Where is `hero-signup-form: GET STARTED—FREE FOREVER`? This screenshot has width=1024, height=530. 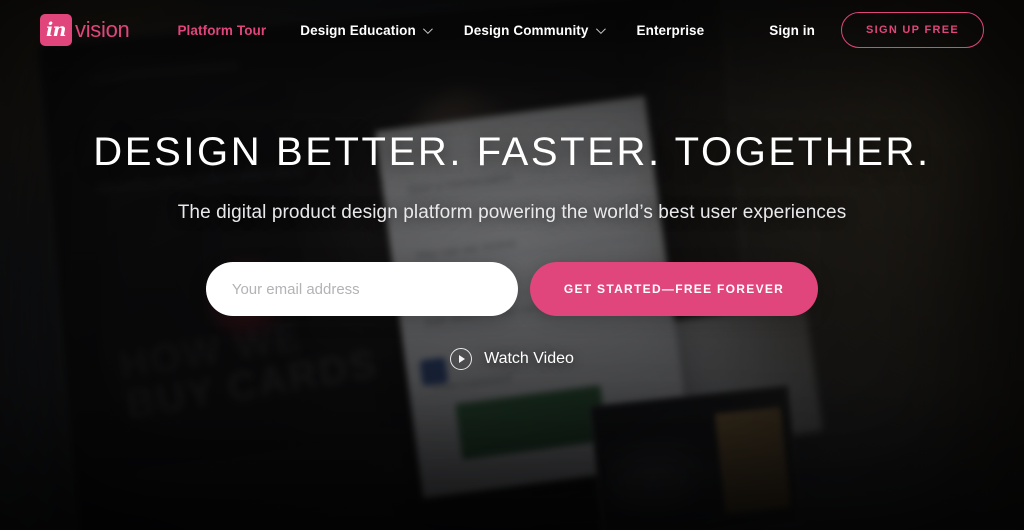 hero-signup-form: GET STARTED—FREE FOREVER is located at coordinates (512, 289).